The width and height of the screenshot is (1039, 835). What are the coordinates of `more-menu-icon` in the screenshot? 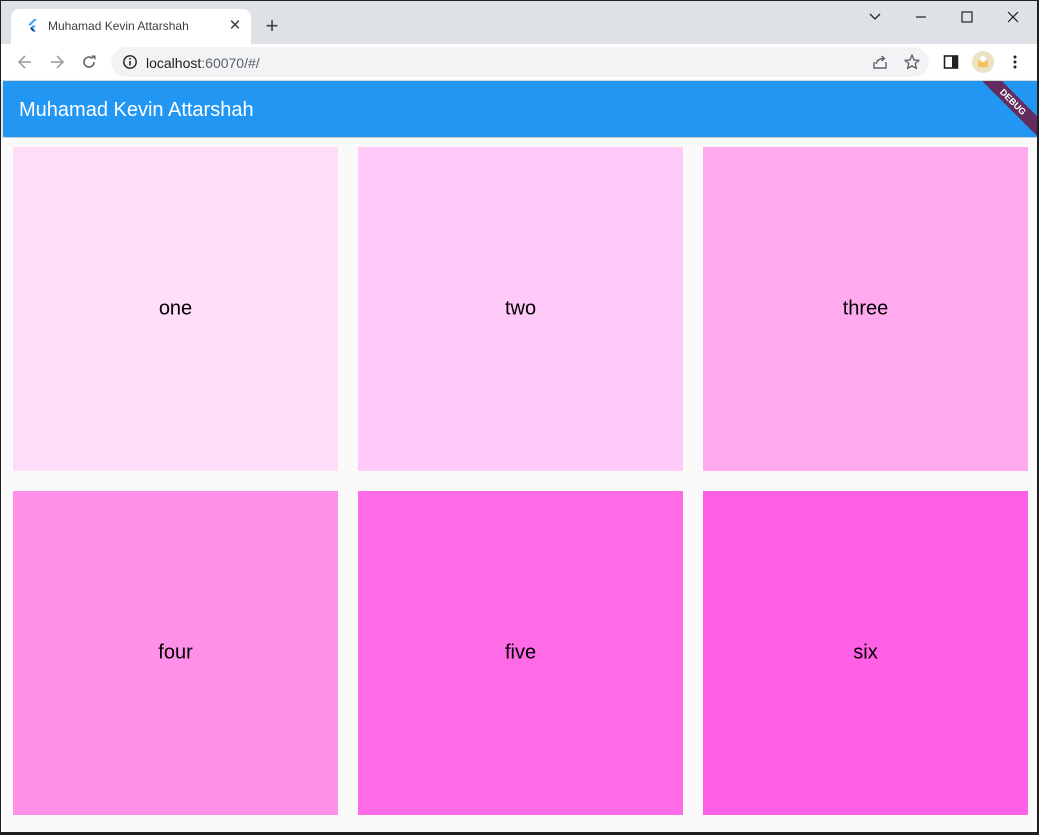 It's located at (1015, 62).